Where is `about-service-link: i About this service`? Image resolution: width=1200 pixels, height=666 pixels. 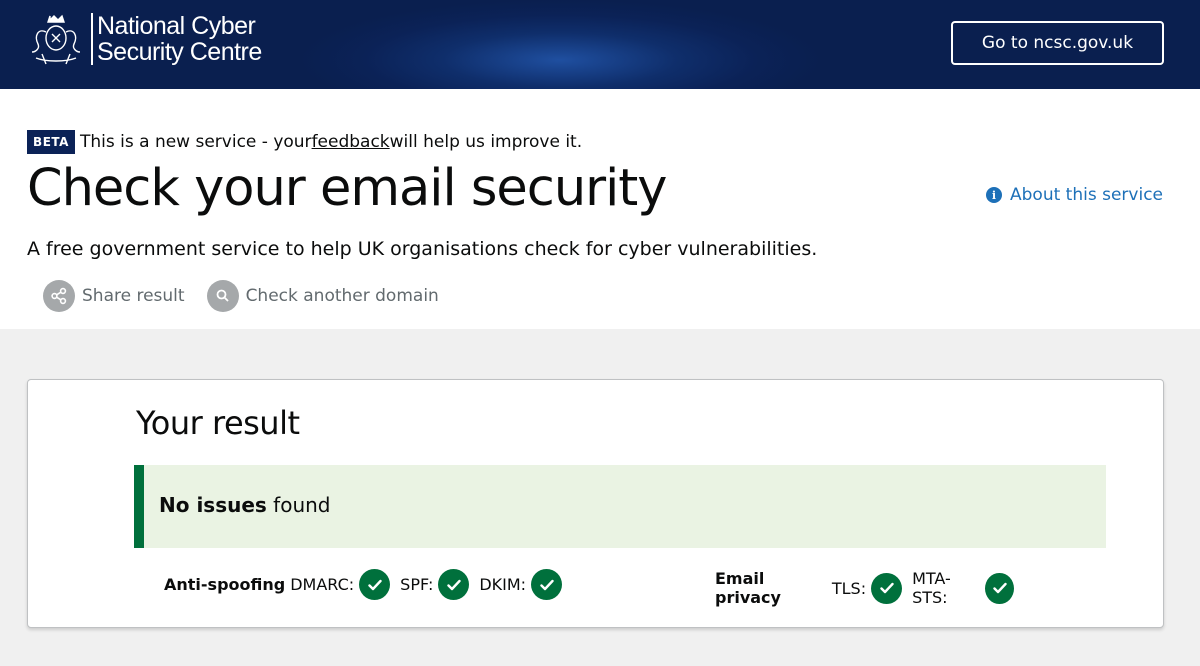 about-service-link: i About this service is located at coordinates (1074, 195).